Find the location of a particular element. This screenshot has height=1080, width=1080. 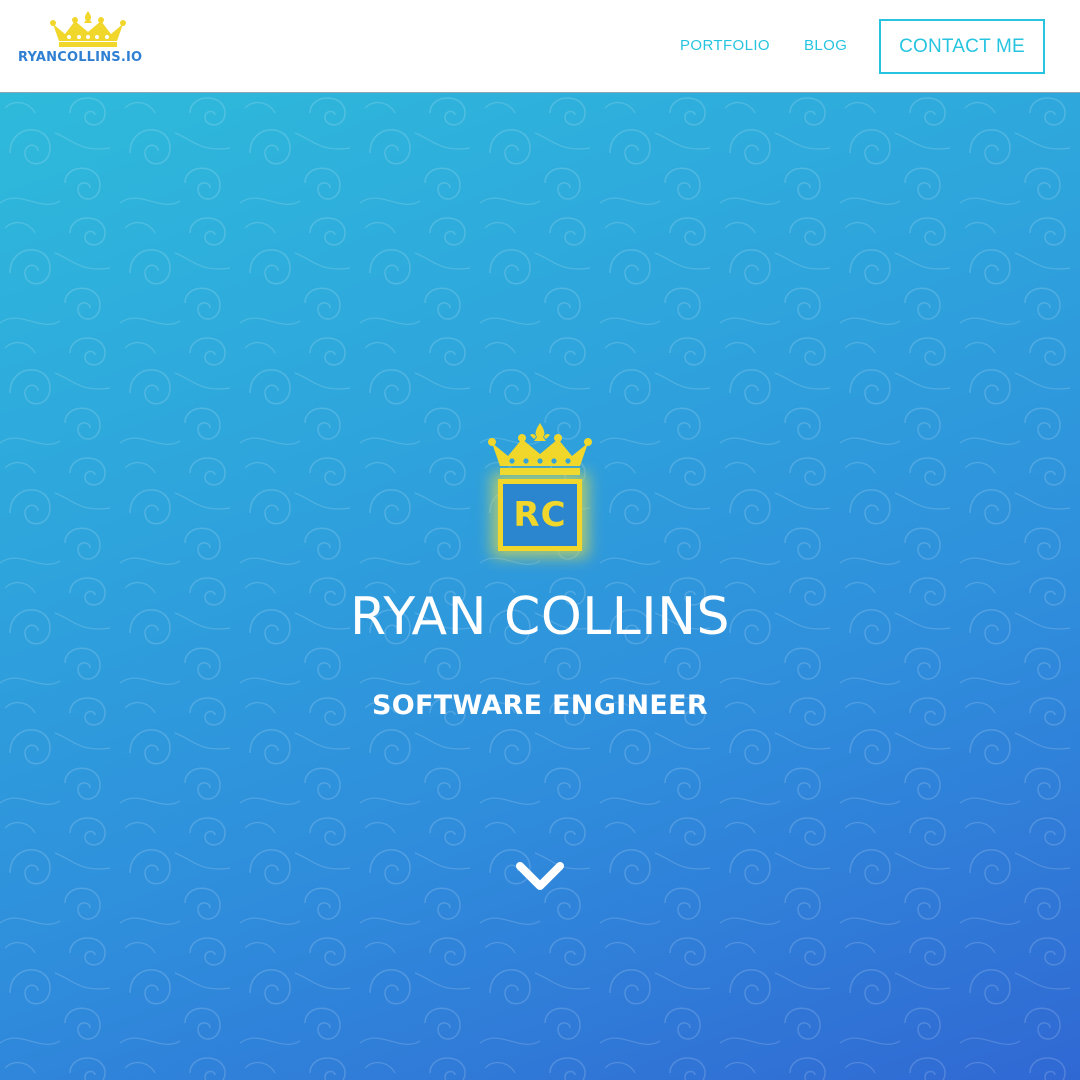

brand-logo-link: RYANCOLLINS.IO is located at coordinates (90, 38).